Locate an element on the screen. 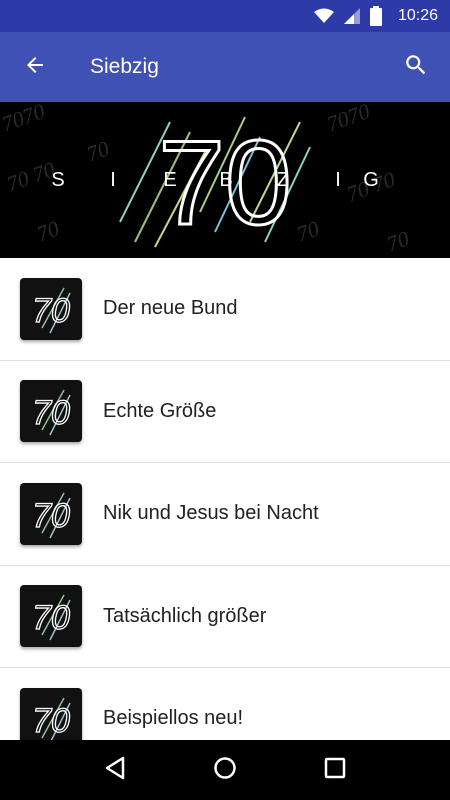 The image size is (450, 800). signal-icon is located at coordinates (351, 16).